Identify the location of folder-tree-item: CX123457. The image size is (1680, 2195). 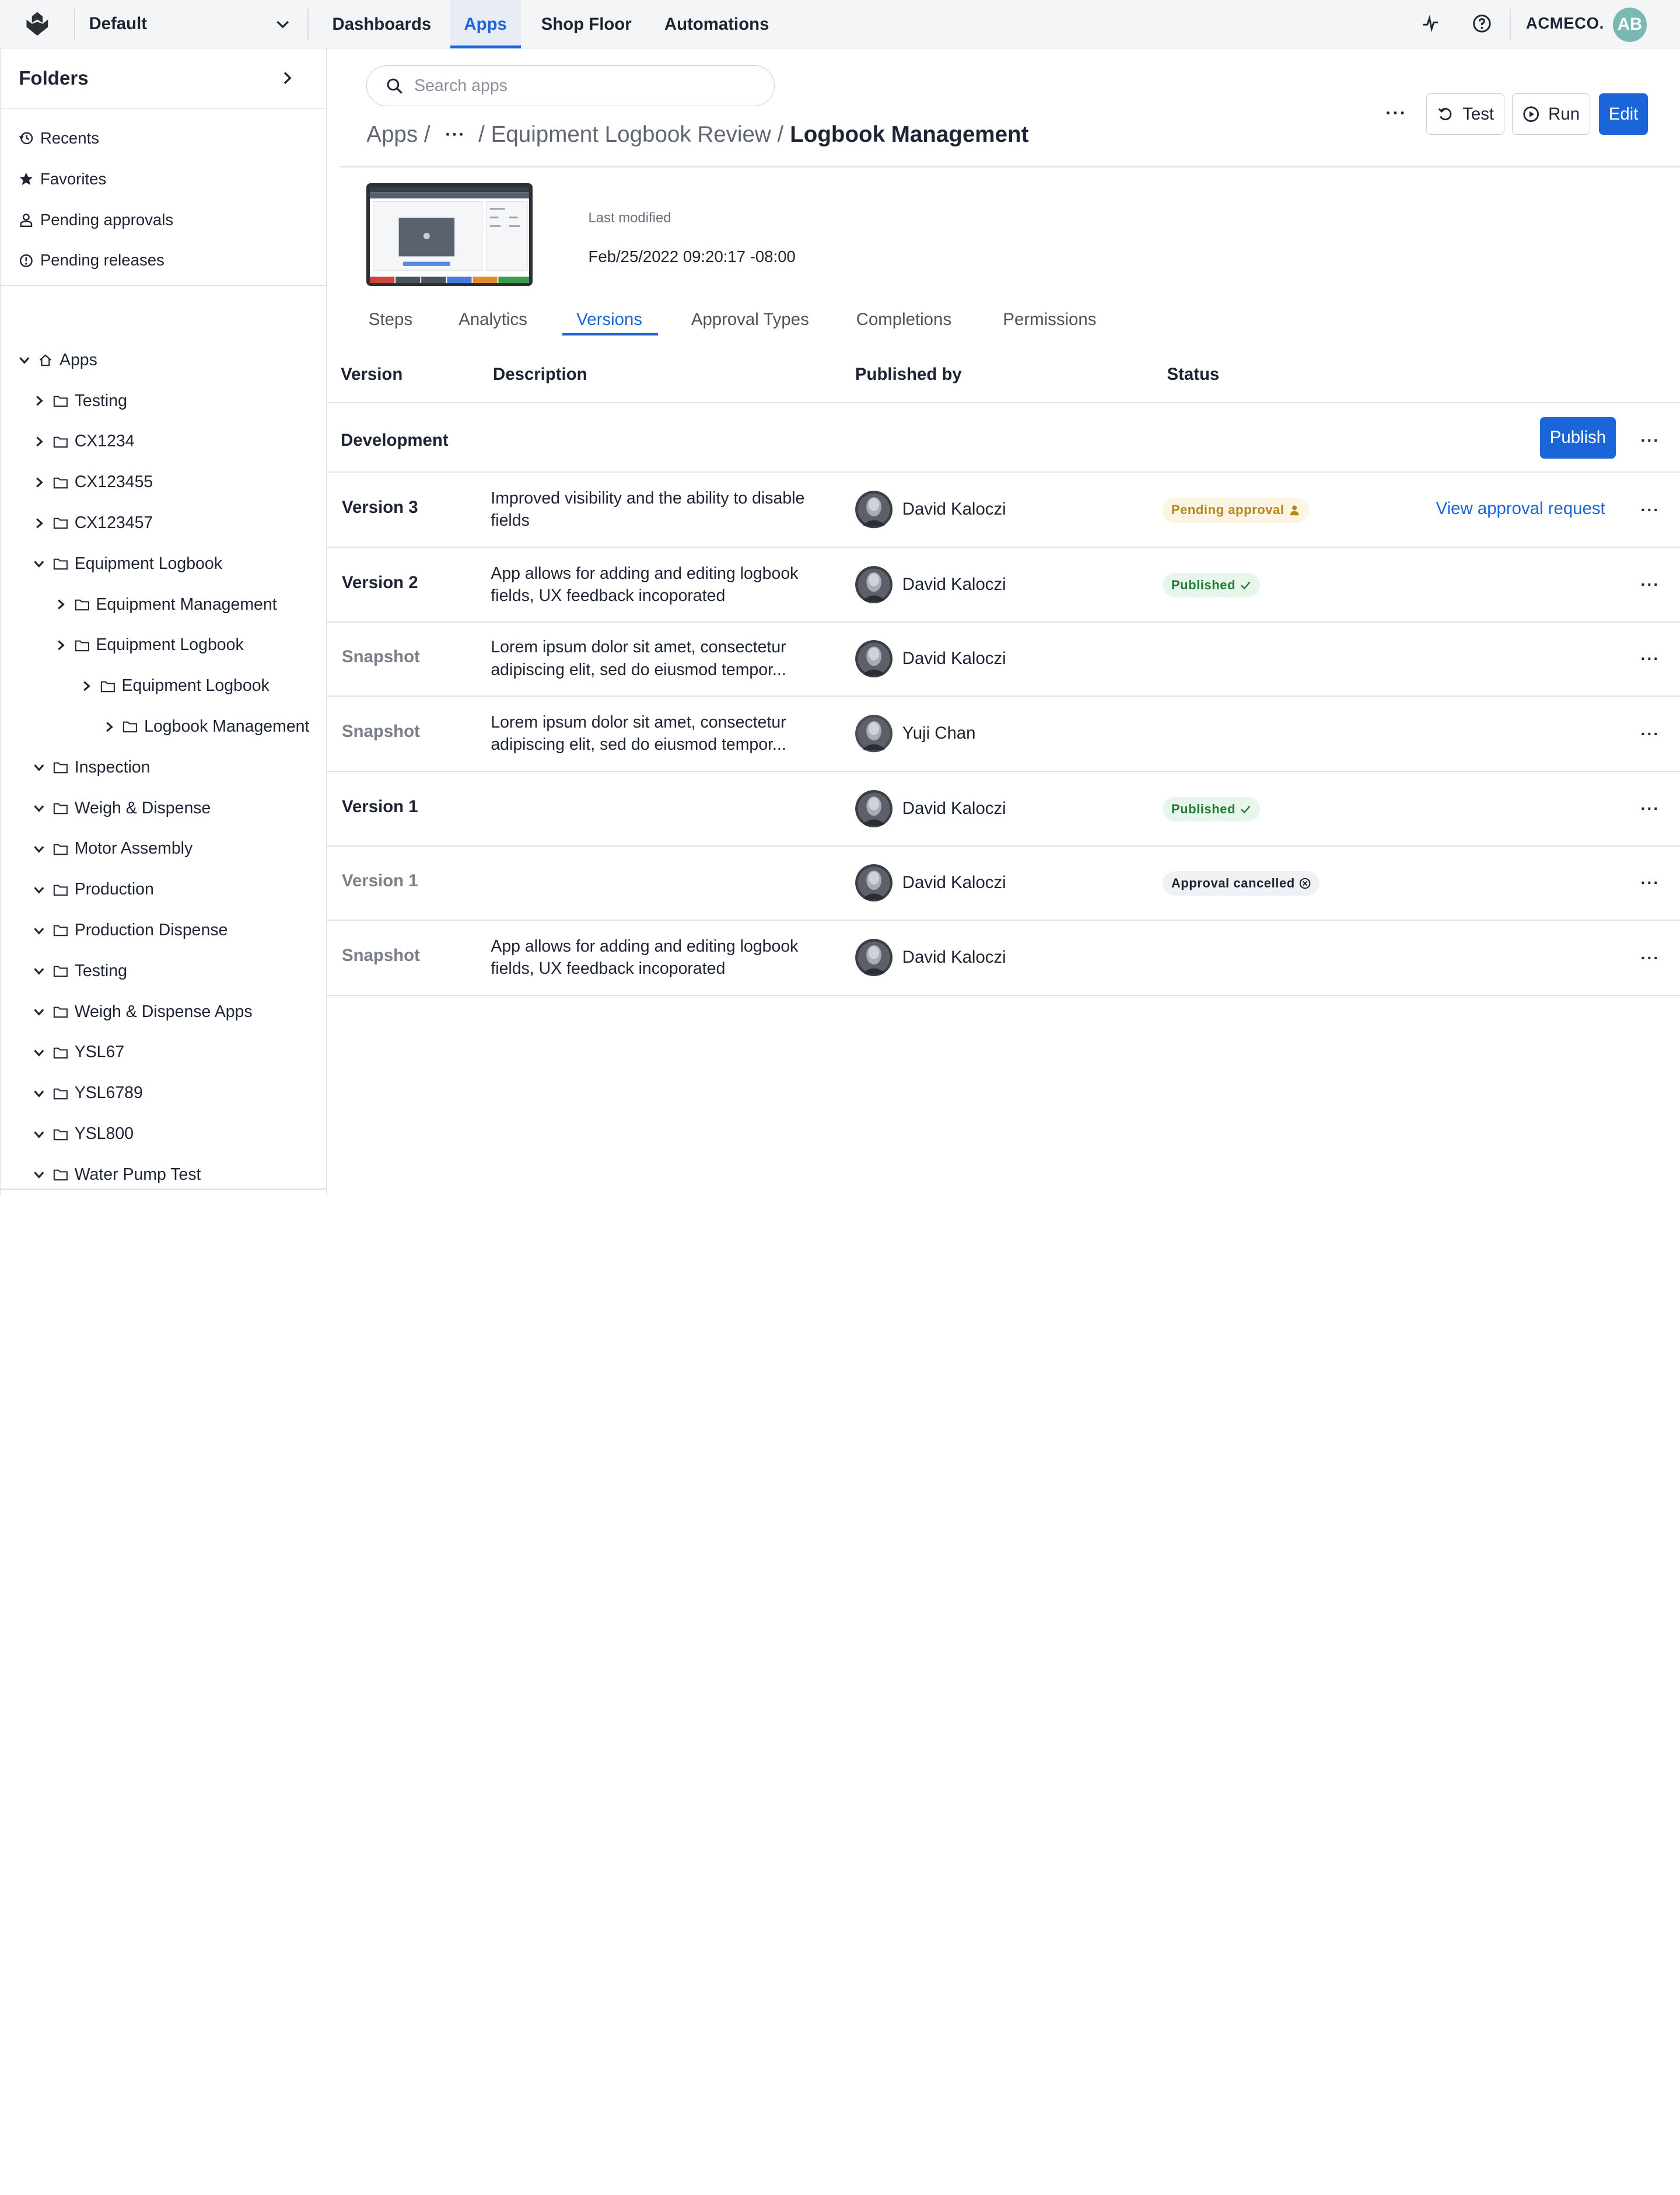
(92, 523).